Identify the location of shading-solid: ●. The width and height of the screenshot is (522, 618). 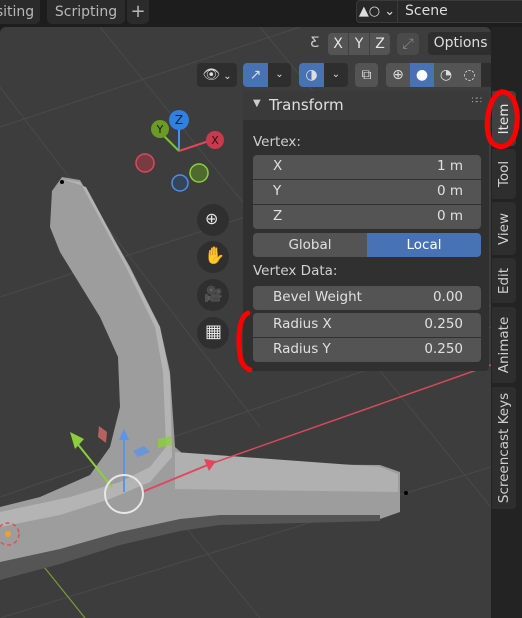
(422, 75).